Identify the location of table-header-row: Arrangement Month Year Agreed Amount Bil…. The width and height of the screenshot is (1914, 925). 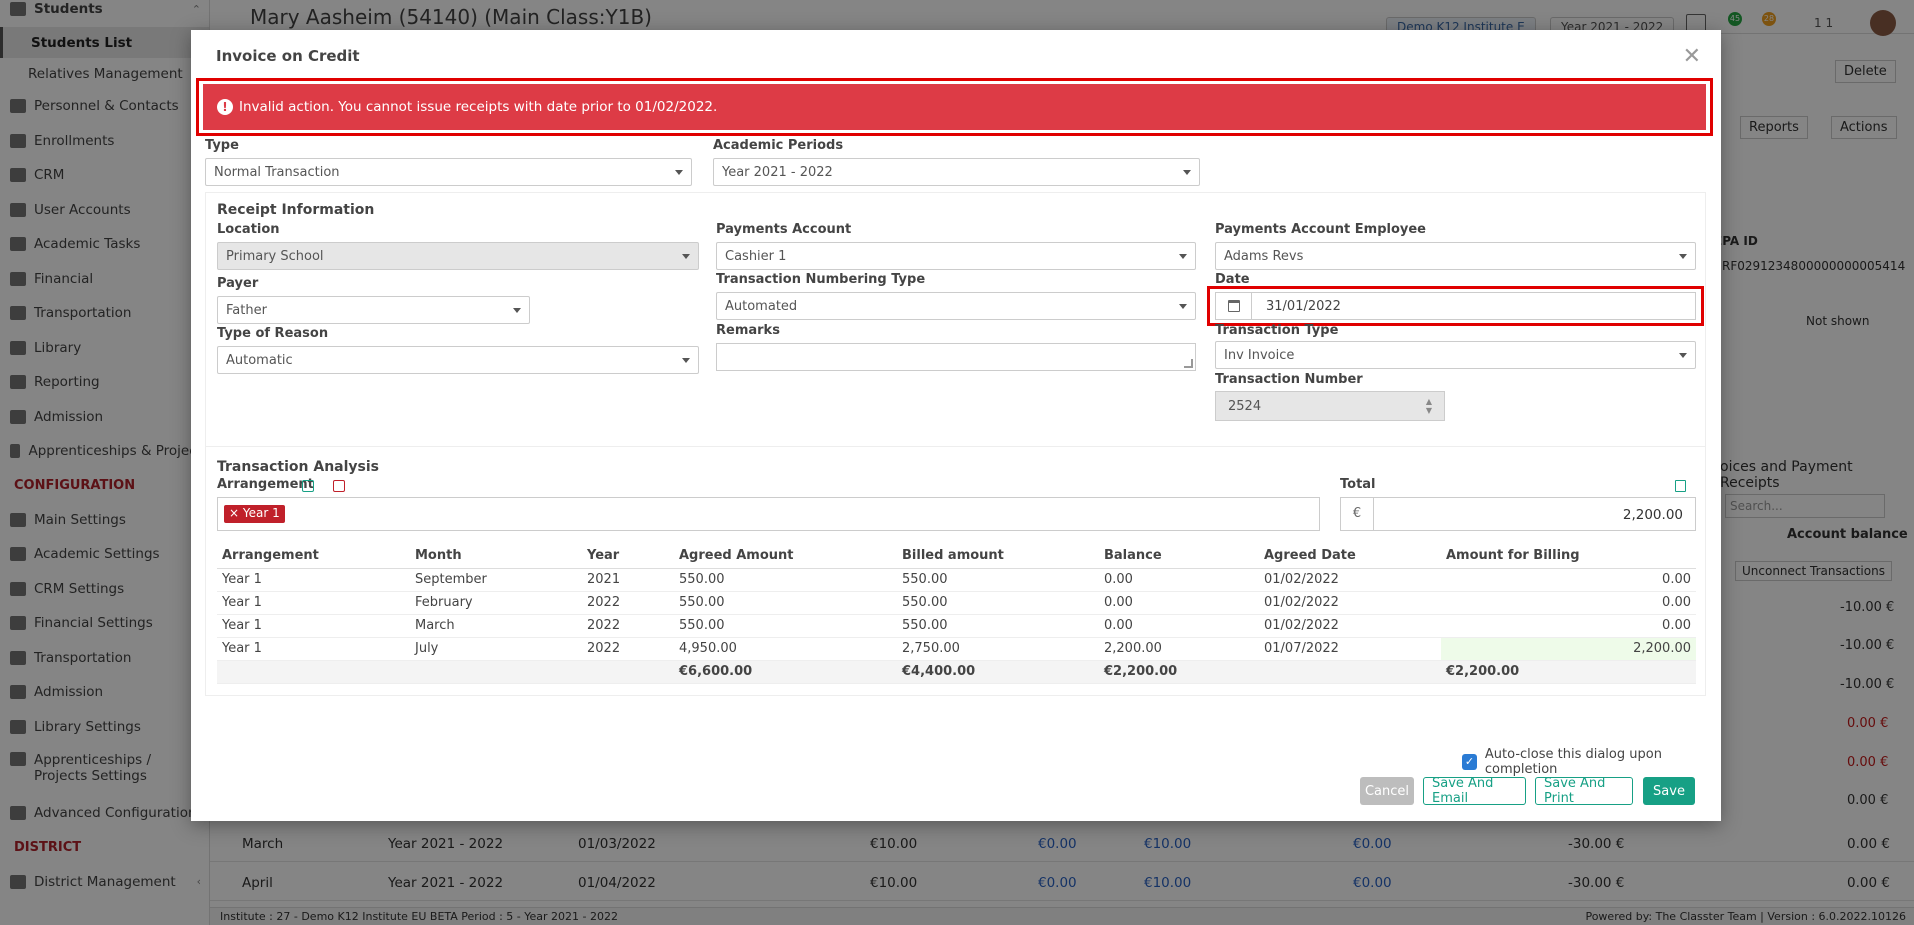
(956, 556).